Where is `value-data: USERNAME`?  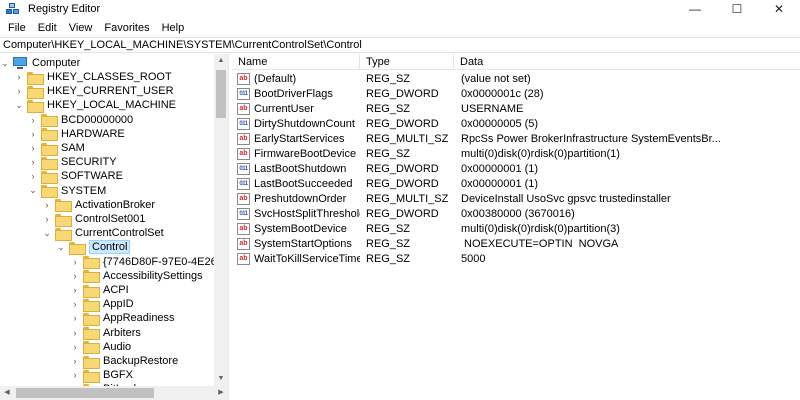
value-data: USERNAME is located at coordinates (492, 109).